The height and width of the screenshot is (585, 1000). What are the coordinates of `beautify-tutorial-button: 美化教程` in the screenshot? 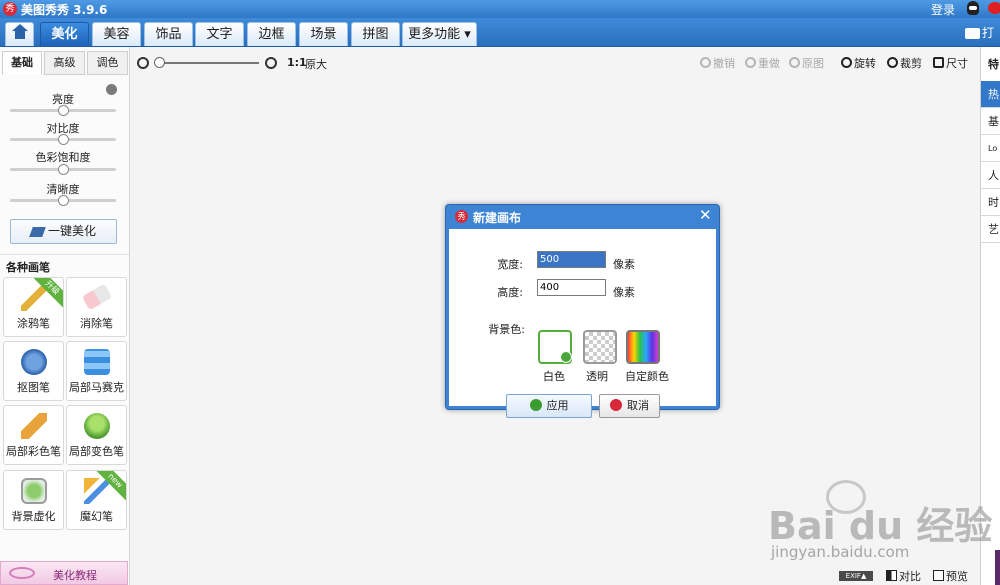 It's located at (64, 573).